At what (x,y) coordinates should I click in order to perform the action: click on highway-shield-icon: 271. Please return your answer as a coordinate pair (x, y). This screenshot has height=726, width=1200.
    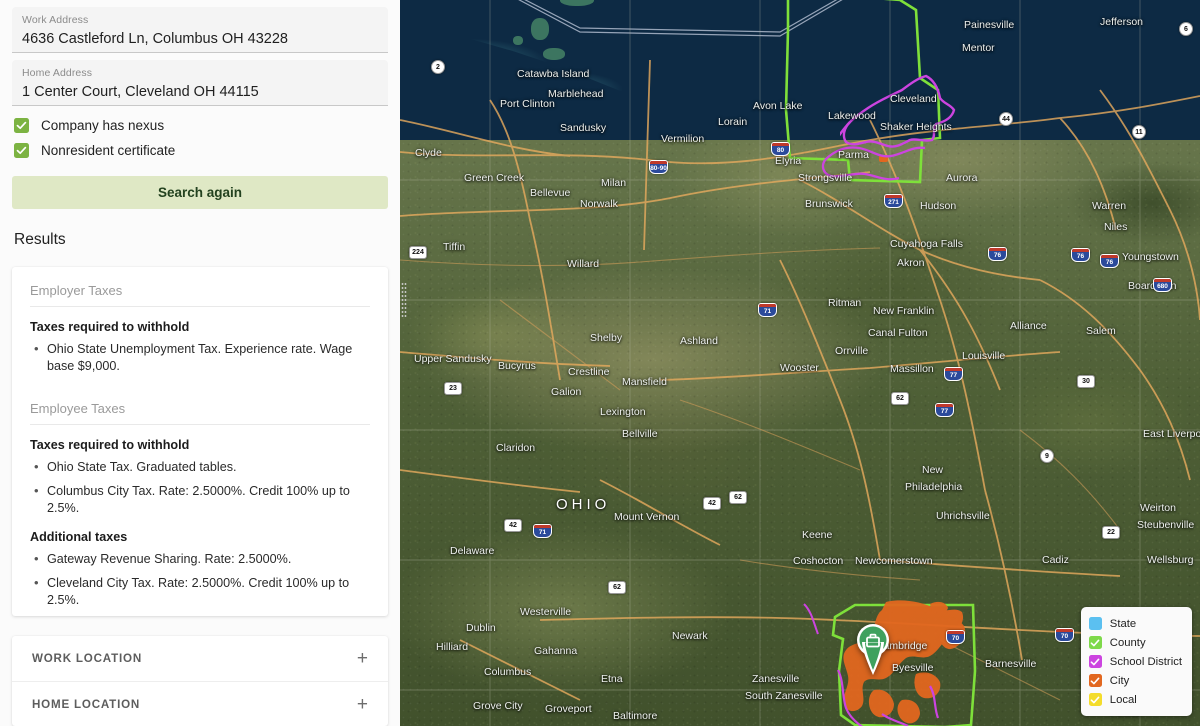
    Looking at the image, I should click on (893, 201).